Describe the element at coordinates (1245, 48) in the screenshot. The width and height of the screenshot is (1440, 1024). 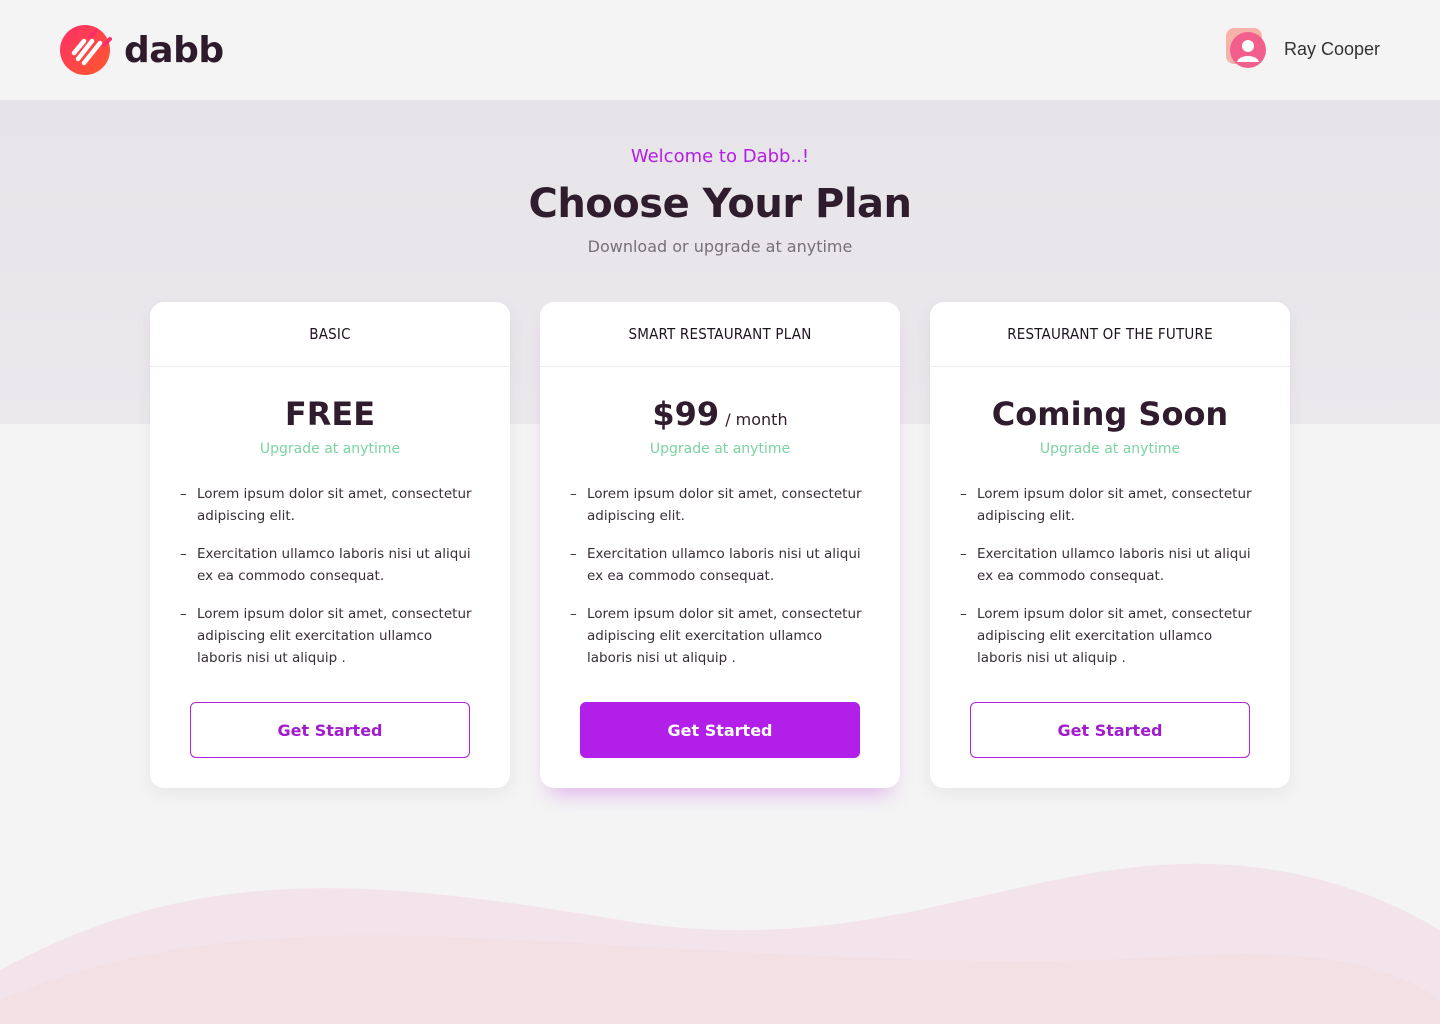
I see `user-avatar-icon` at that location.